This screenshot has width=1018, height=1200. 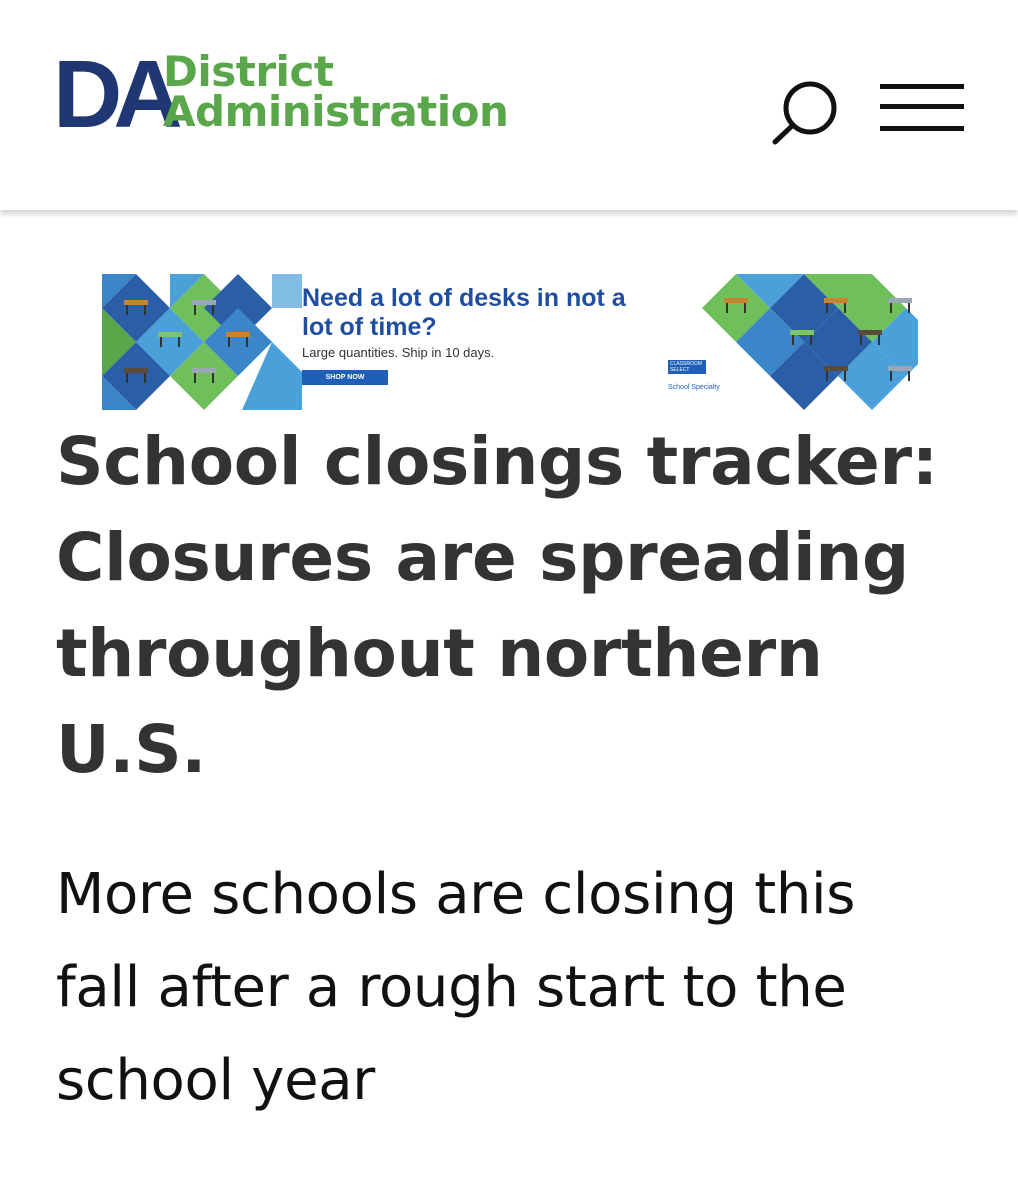 What do you see at coordinates (118, 94) in the screenshot?
I see `logo-mark: DA` at bounding box center [118, 94].